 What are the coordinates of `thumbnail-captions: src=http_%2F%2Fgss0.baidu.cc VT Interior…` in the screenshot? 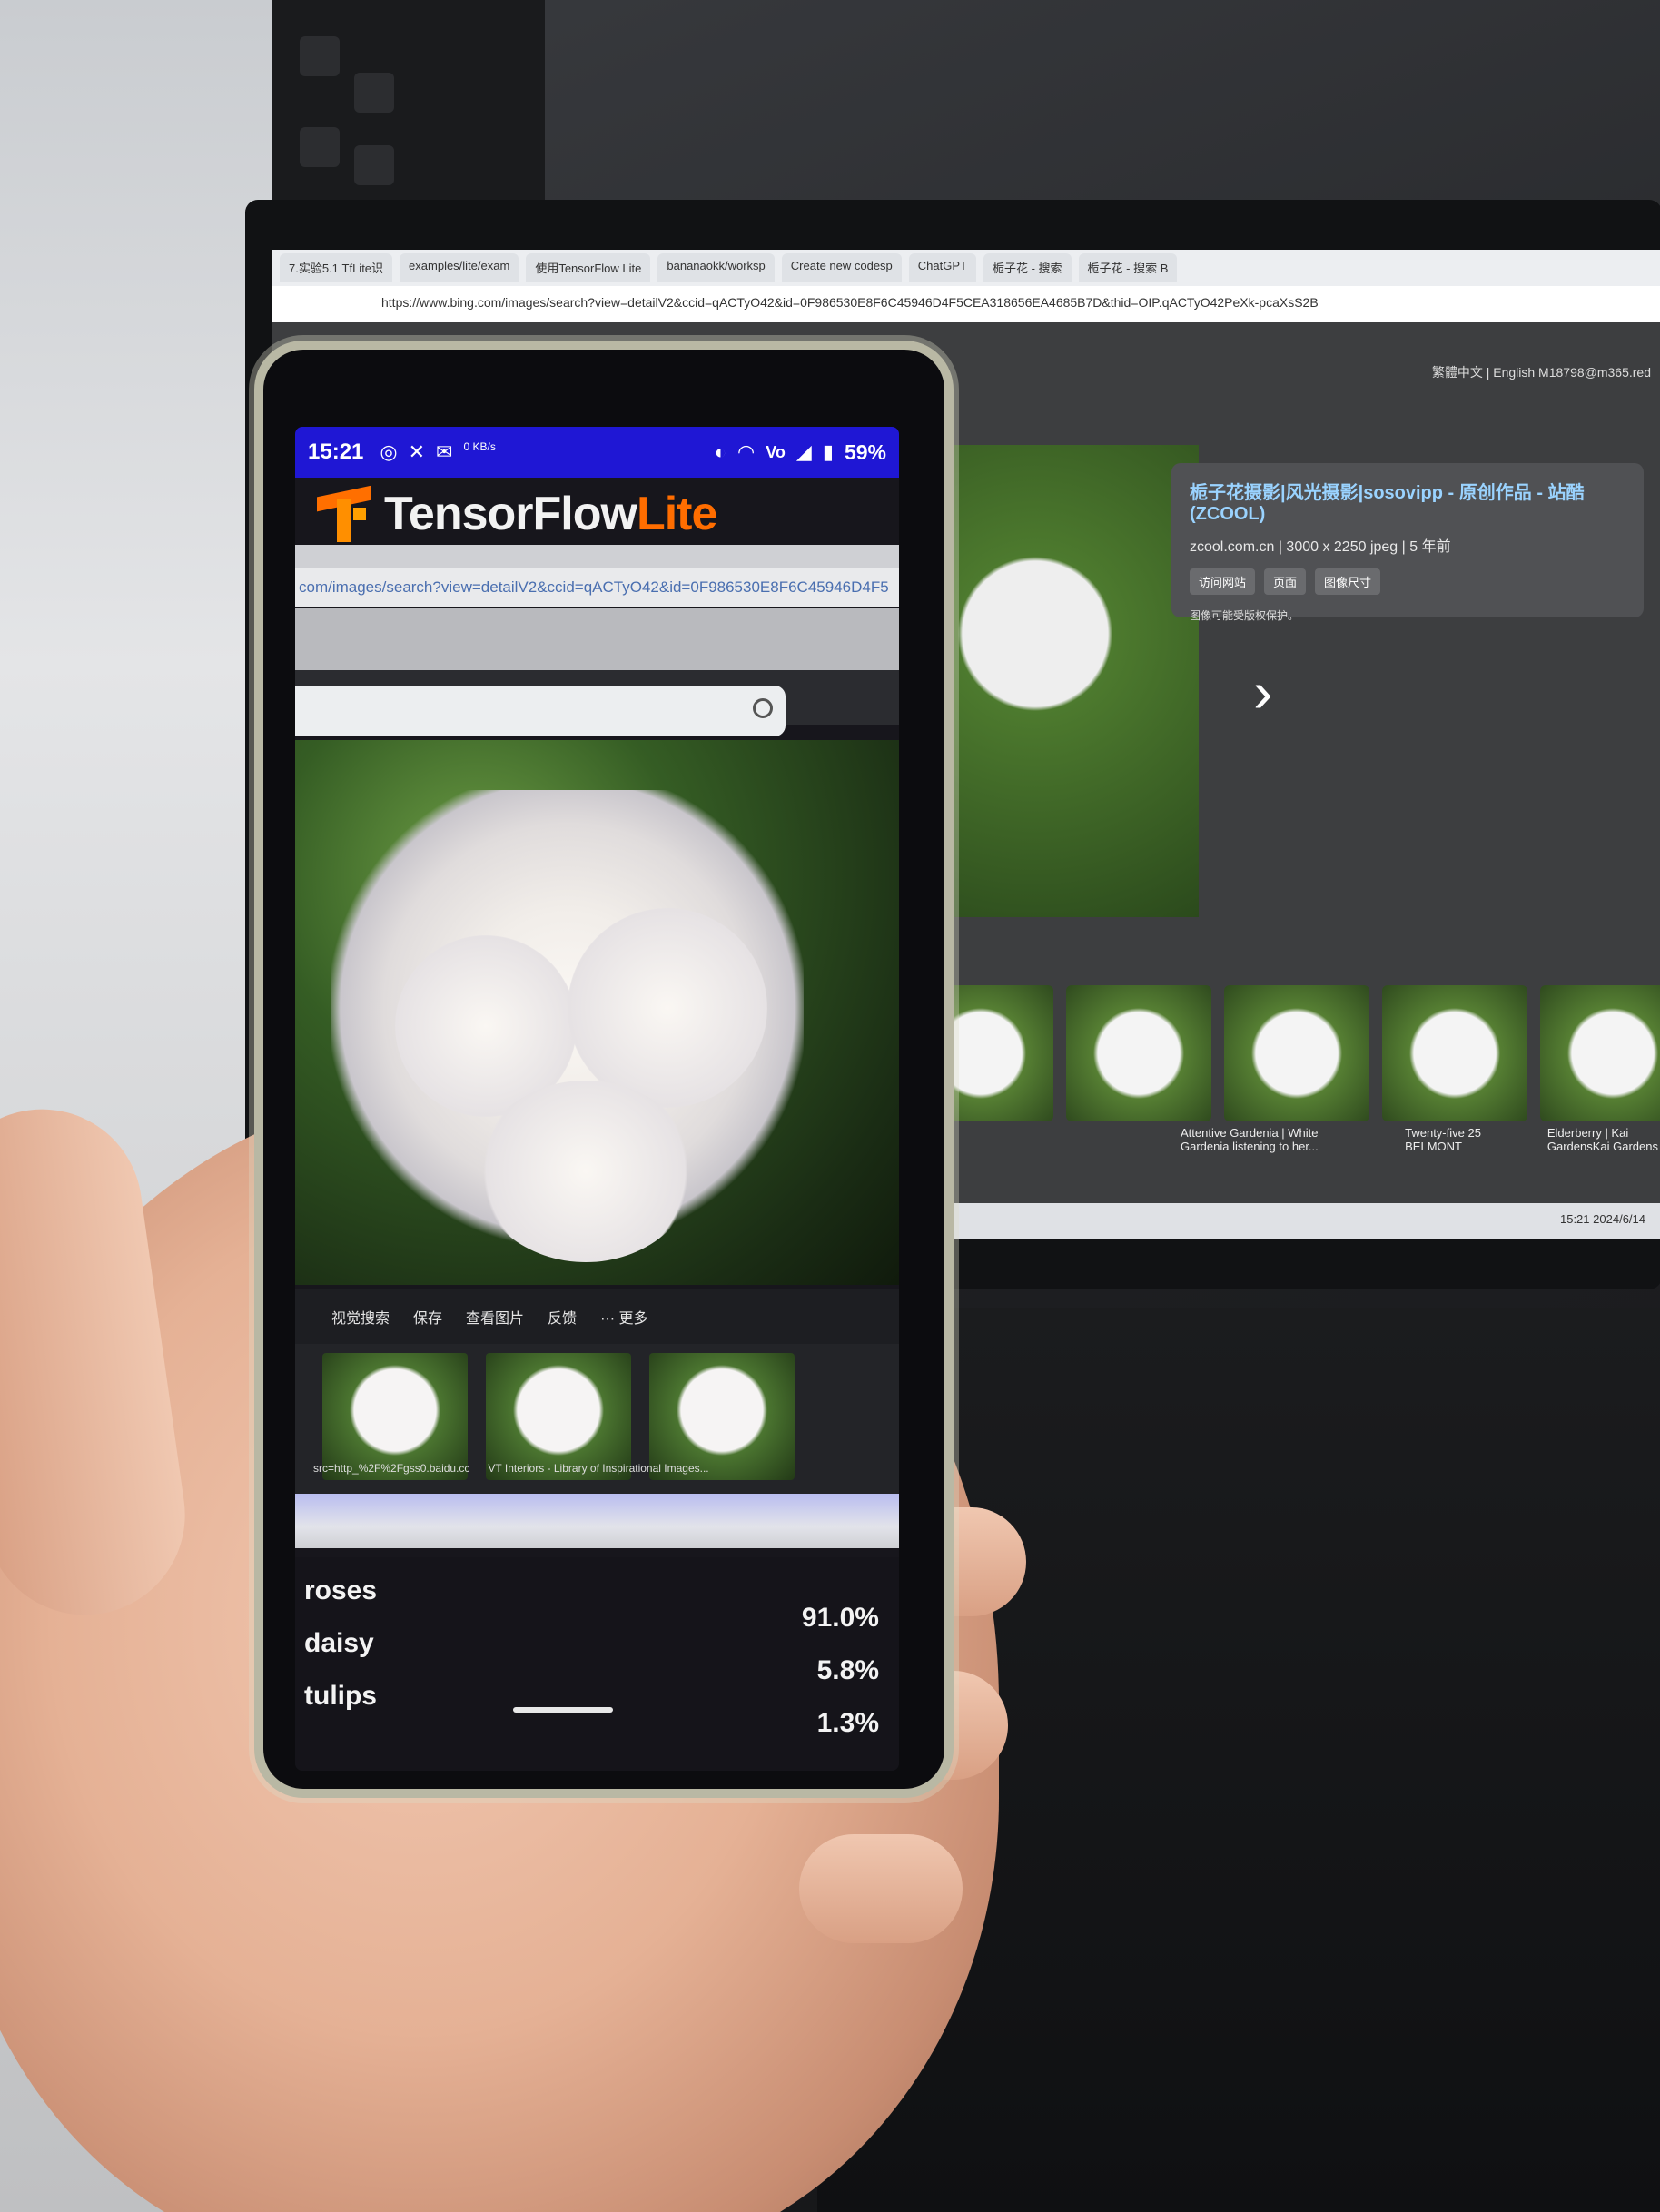 It's located at (595, 1468).